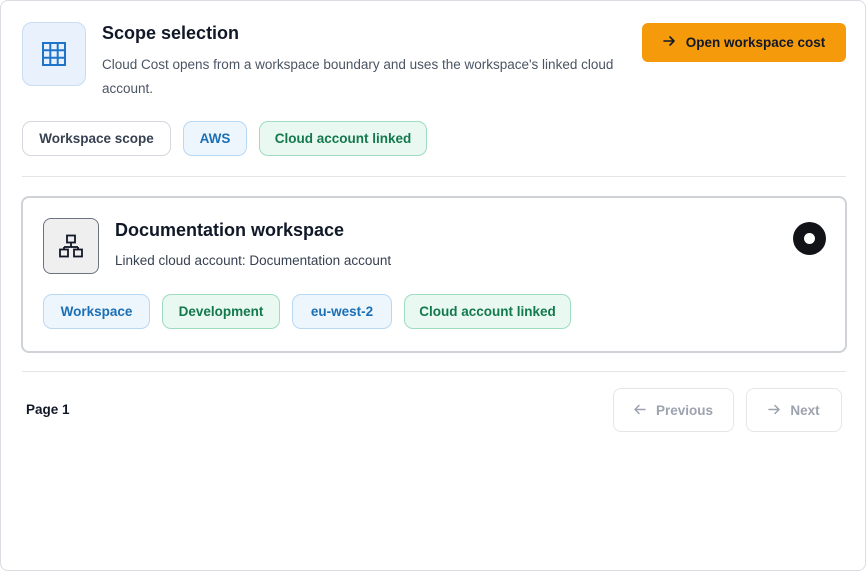 The image size is (866, 571). I want to click on scope-chip-provider: AWS, so click(215, 138).